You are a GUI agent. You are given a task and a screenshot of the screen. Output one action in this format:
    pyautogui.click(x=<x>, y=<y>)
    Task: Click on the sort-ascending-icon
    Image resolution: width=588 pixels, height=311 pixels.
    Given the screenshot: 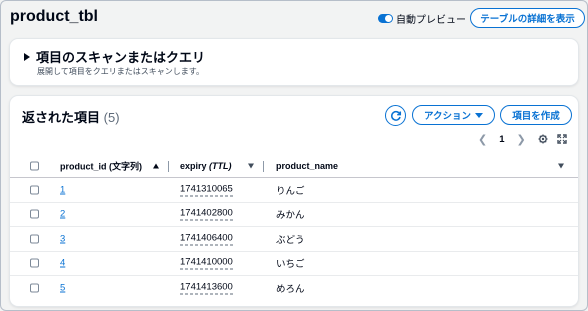 What is the action you would take?
    pyautogui.click(x=156, y=165)
    